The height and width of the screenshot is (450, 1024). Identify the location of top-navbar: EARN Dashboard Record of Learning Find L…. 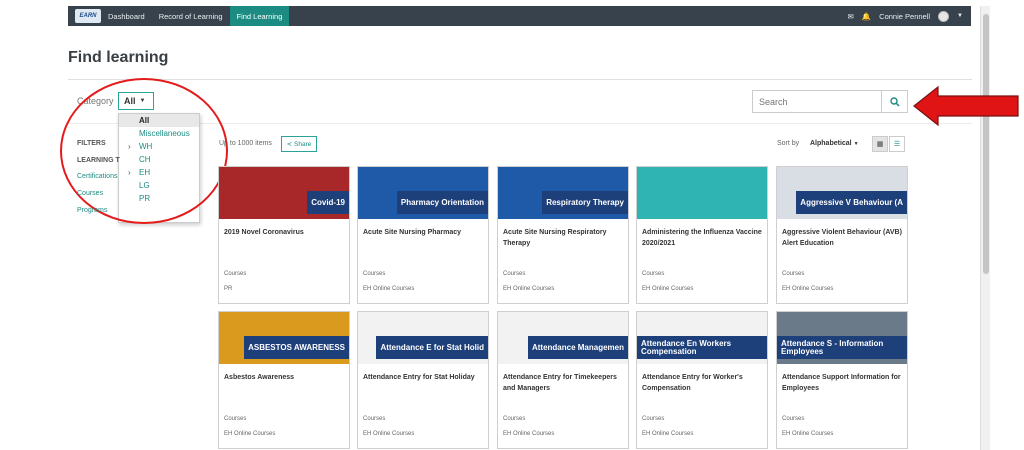
(519, 16).